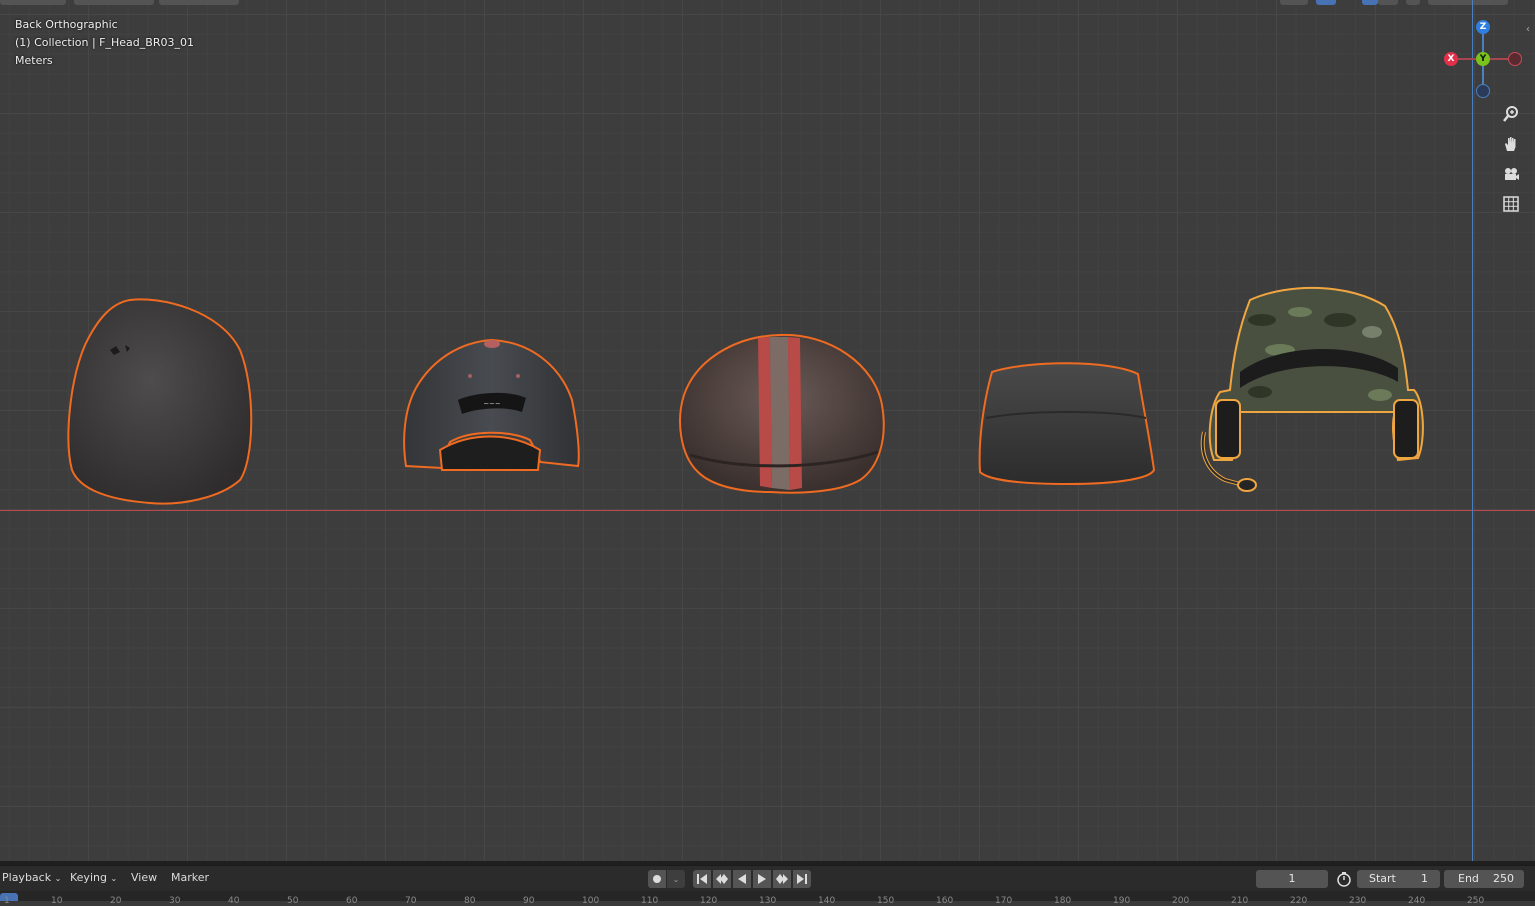  Describe the element at coordinates (1476, 901) in the screenshot. I see `ruler-tick-label: 250` at that location.